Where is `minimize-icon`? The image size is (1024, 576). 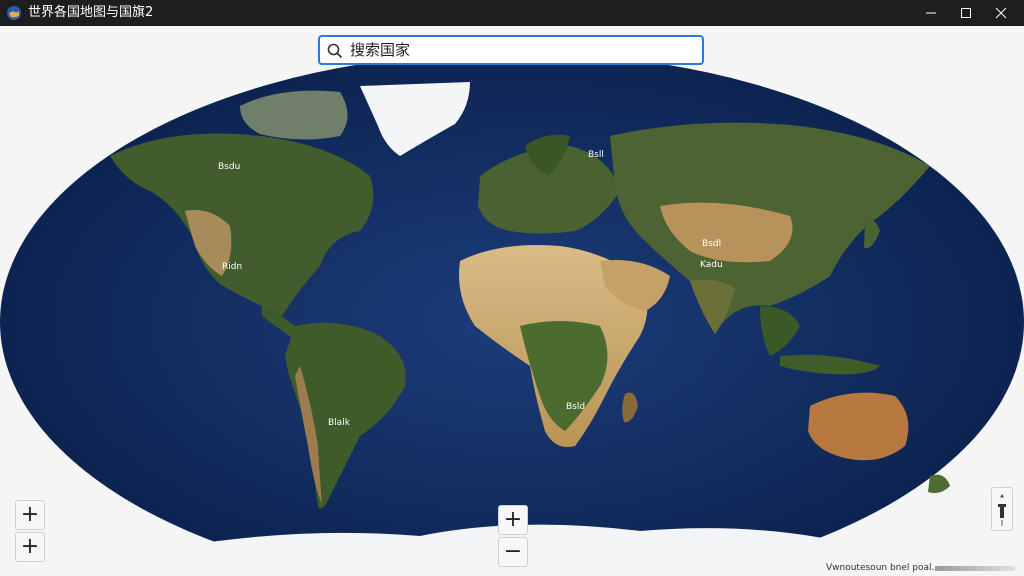
minimize-icon is located at coordinates (931, 13).